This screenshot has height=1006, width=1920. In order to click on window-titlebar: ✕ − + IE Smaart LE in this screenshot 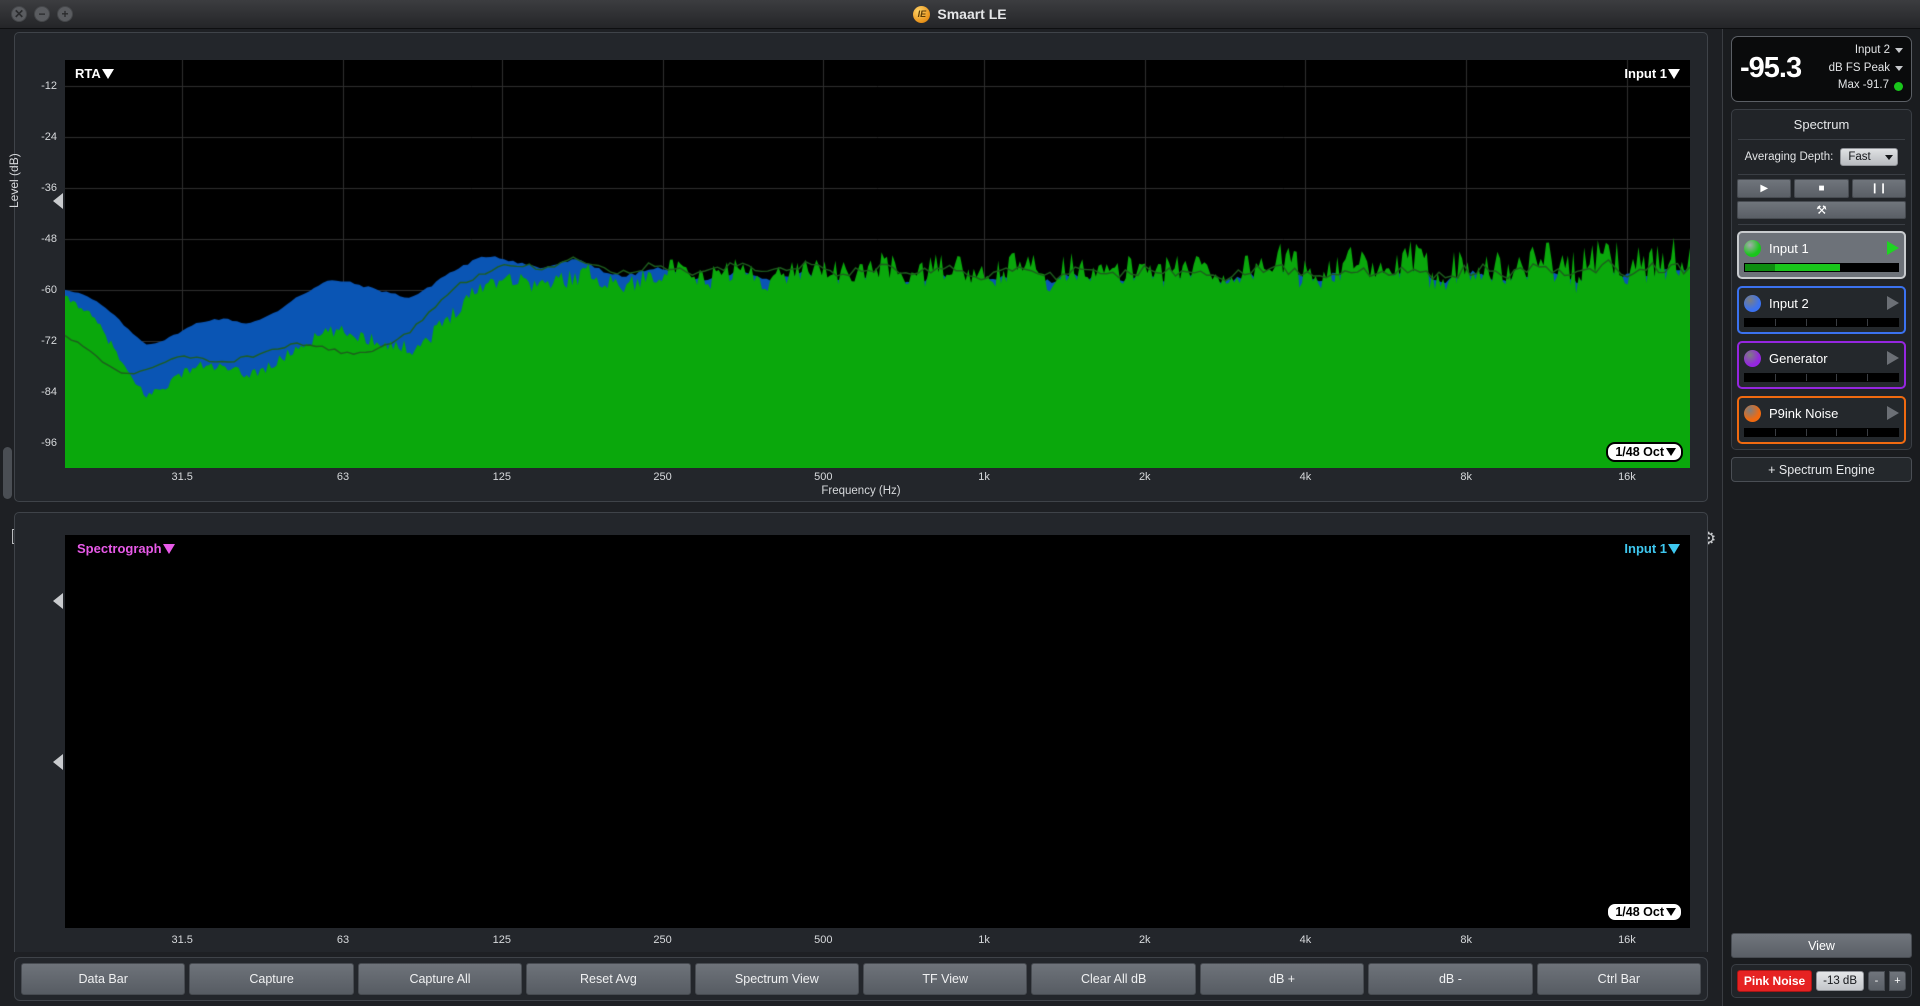, I will do `click(960, 14)`.